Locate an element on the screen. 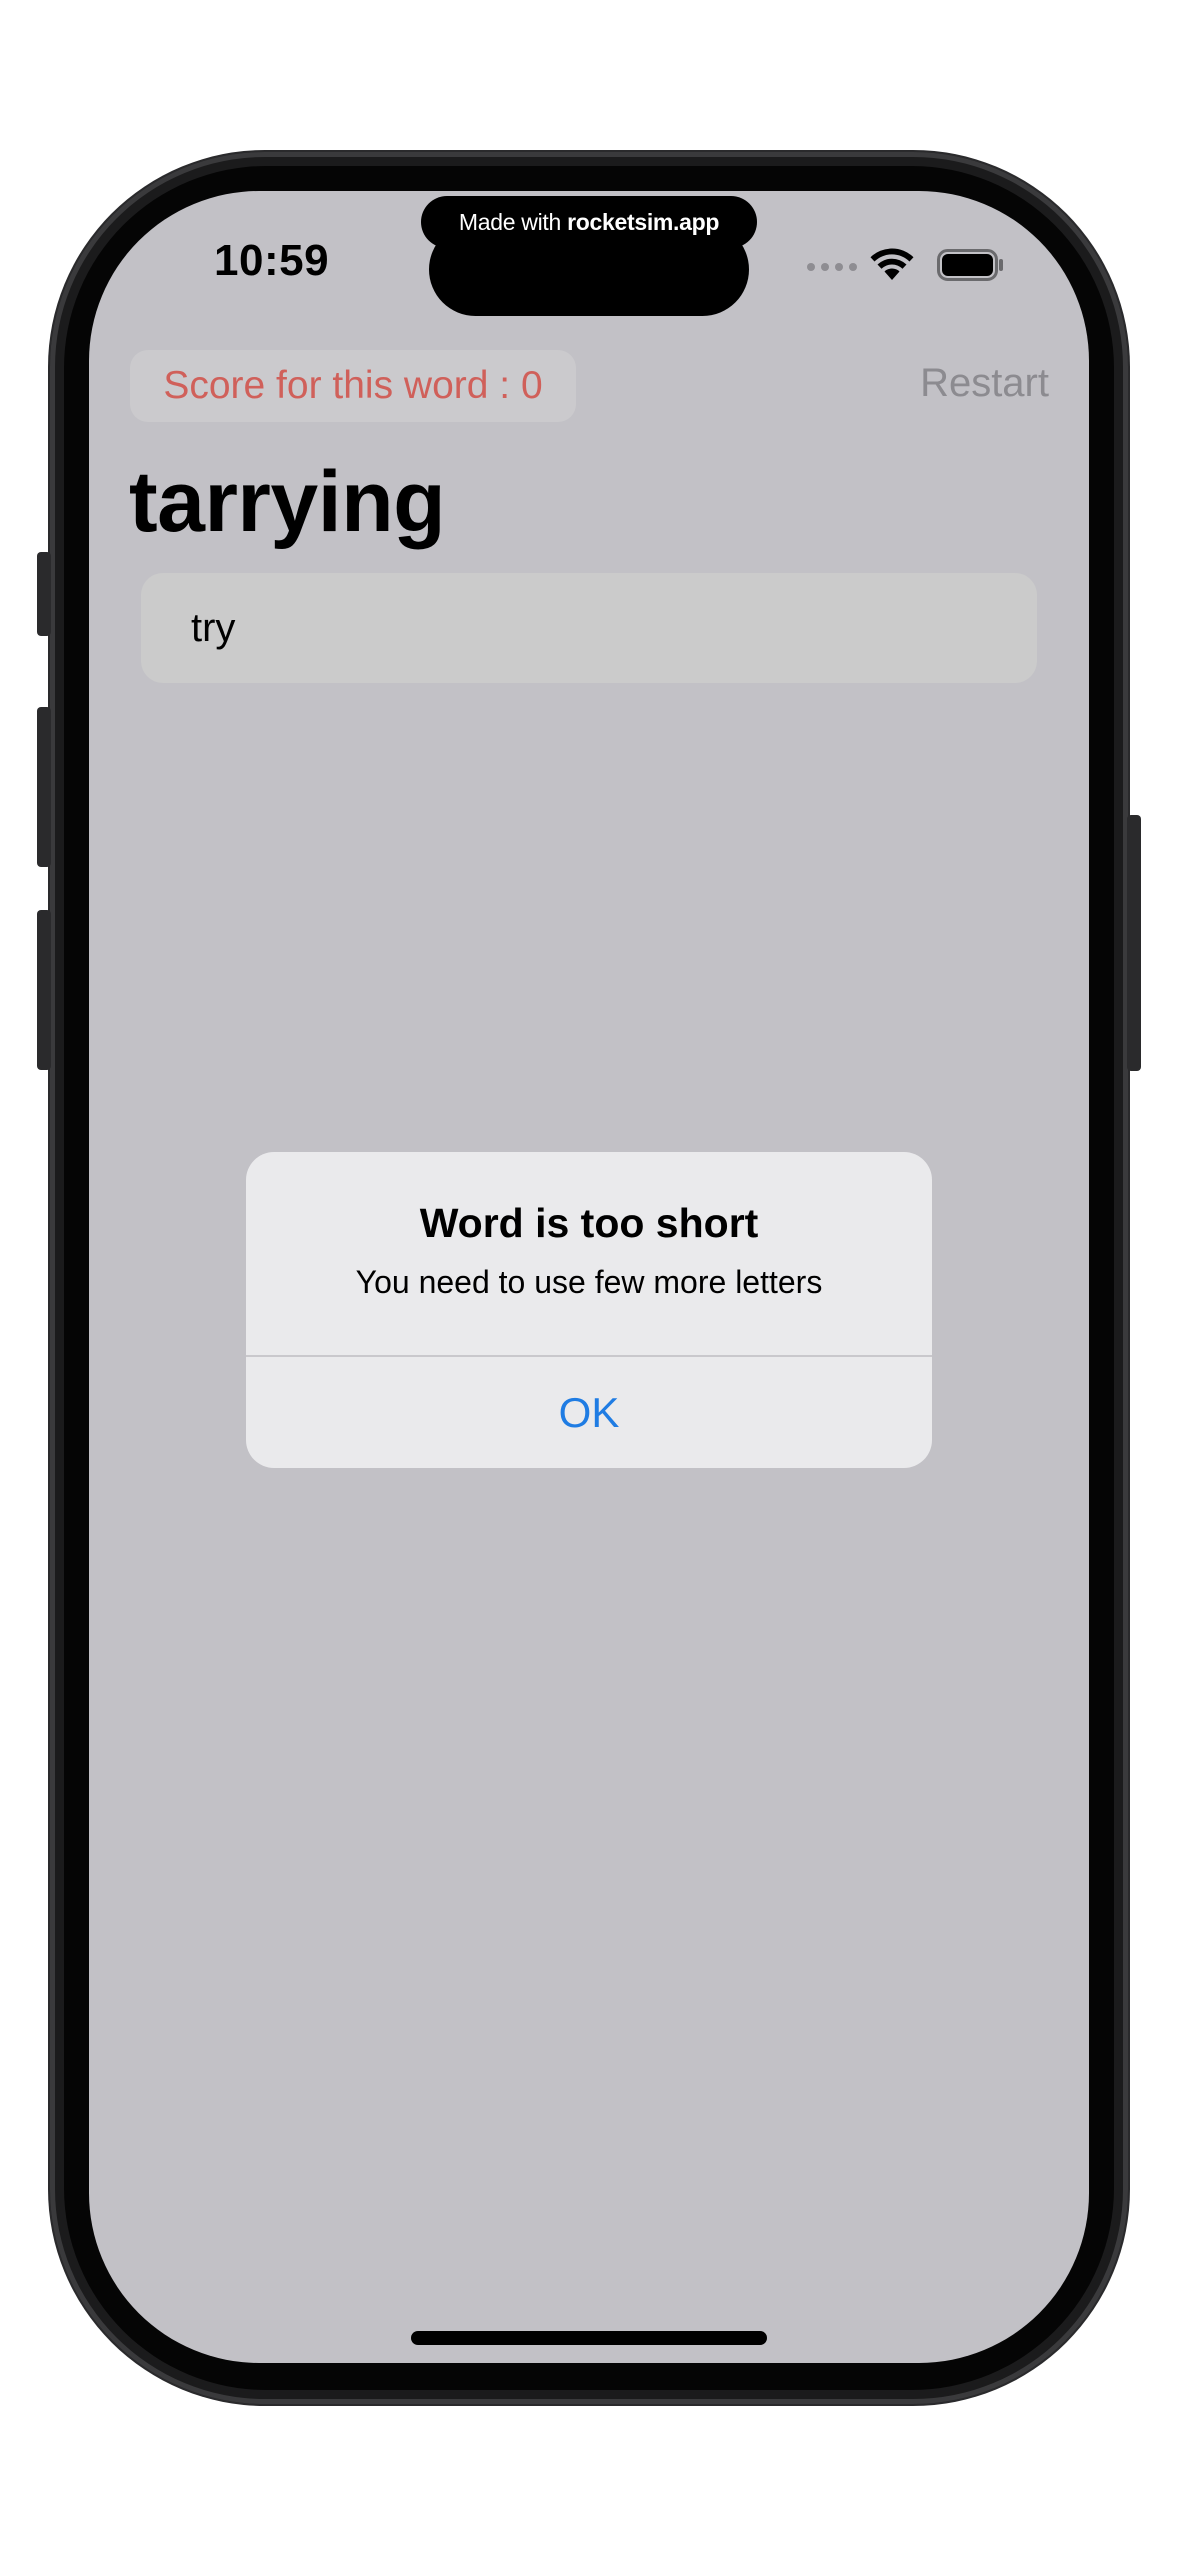 The width and height of the screenshot is (1179, 2556). rocketsim-banner: Made with rocketsim.app is located at coordinates (589, 222).